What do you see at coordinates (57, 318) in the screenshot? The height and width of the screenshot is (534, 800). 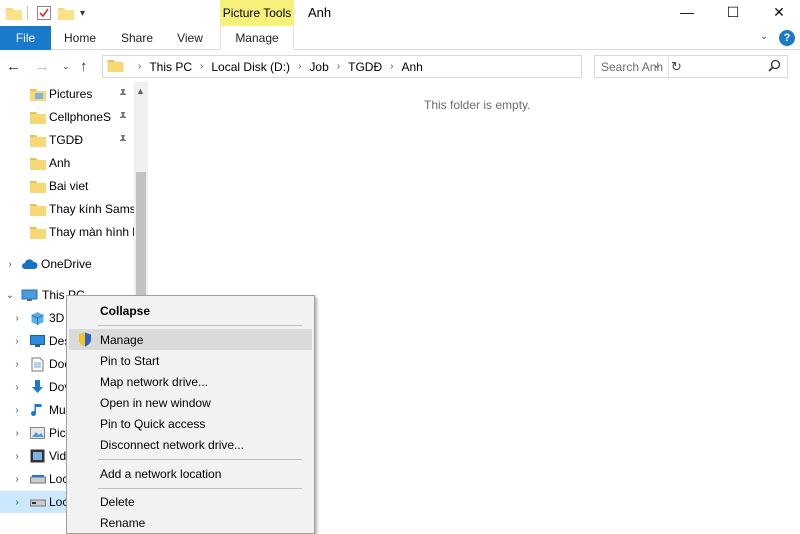 I see `sidebar-item-label: 3D` at bounding box center [57, 318].